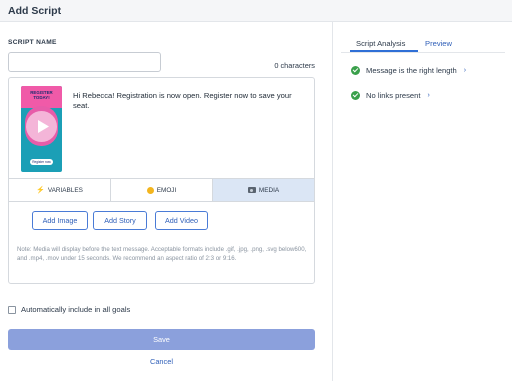 Image resolution: width=512 pixels, height=381 pixels. Describe the element at coordinates (41, 126) in the screenshot. I see `play-icon` at that location.